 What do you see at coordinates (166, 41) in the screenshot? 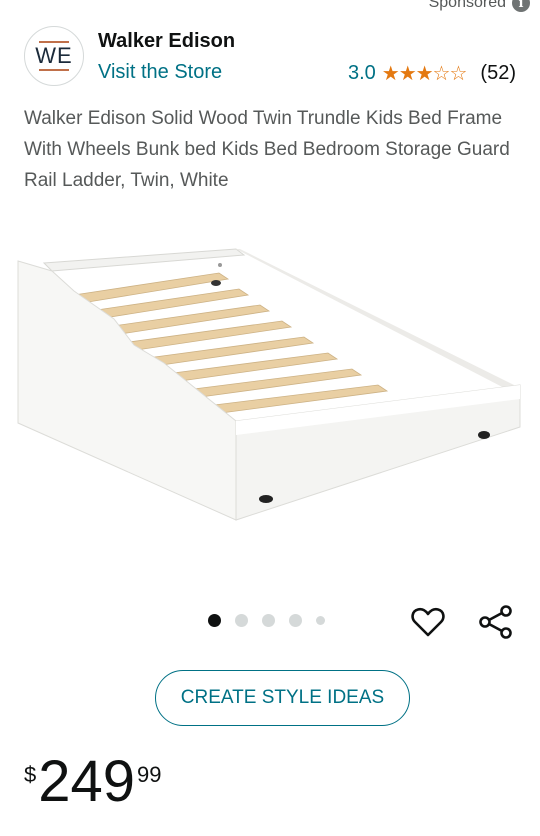
I see `brand-name: Walker Edison` at bounding box center [166, 41].